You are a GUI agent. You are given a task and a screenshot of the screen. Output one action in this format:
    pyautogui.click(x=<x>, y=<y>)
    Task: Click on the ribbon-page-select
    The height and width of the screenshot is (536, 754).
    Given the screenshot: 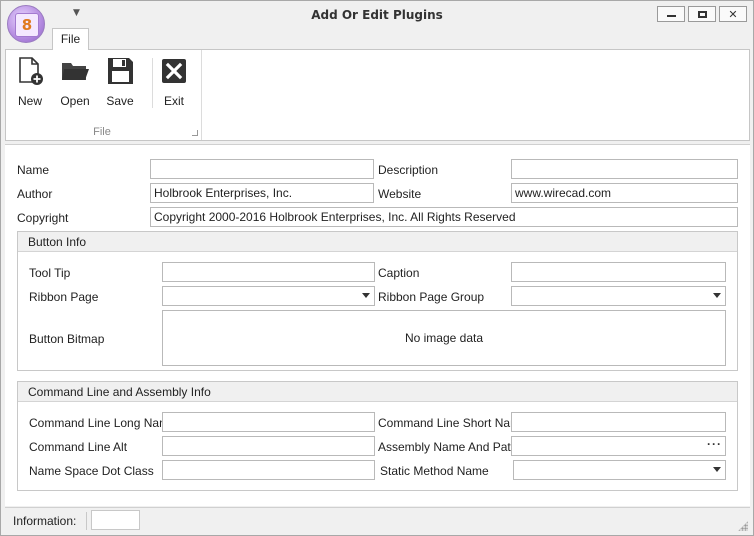 What is the action you would take?
    pyautogui.click(x=268, y=296)
    